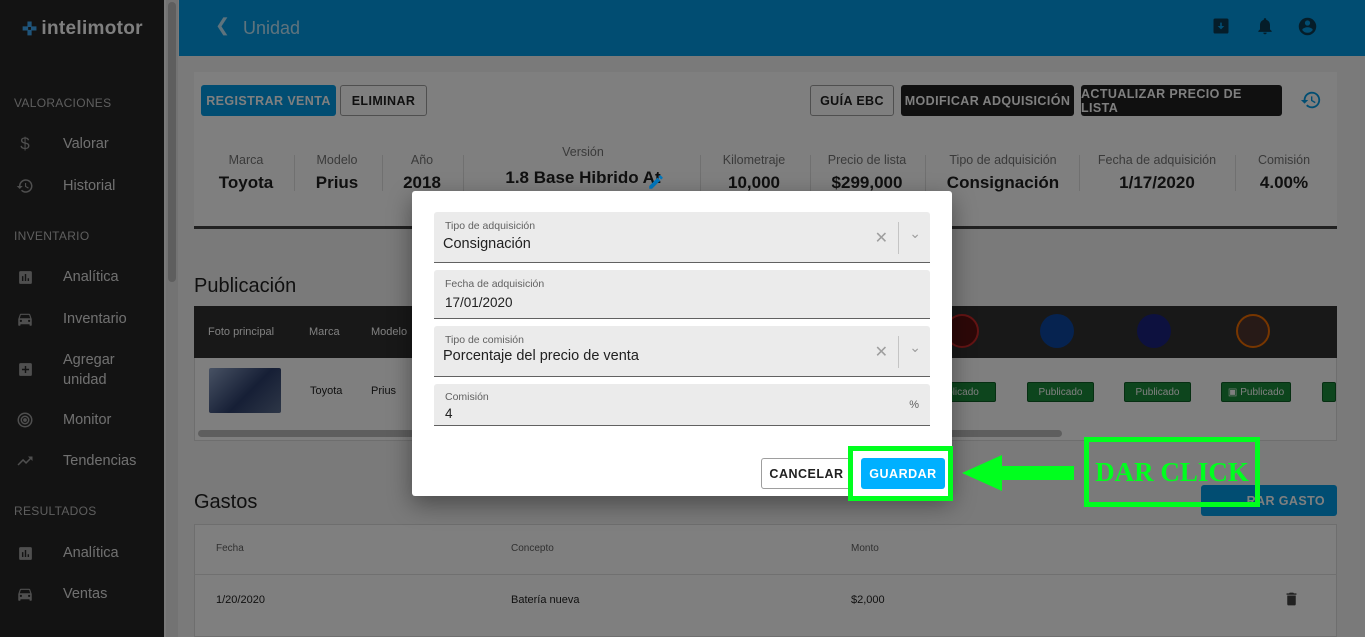  Describe the element at coordinates (682, 405) in the screenshot. I see `commission-input: Comisión 4 %` at that location.